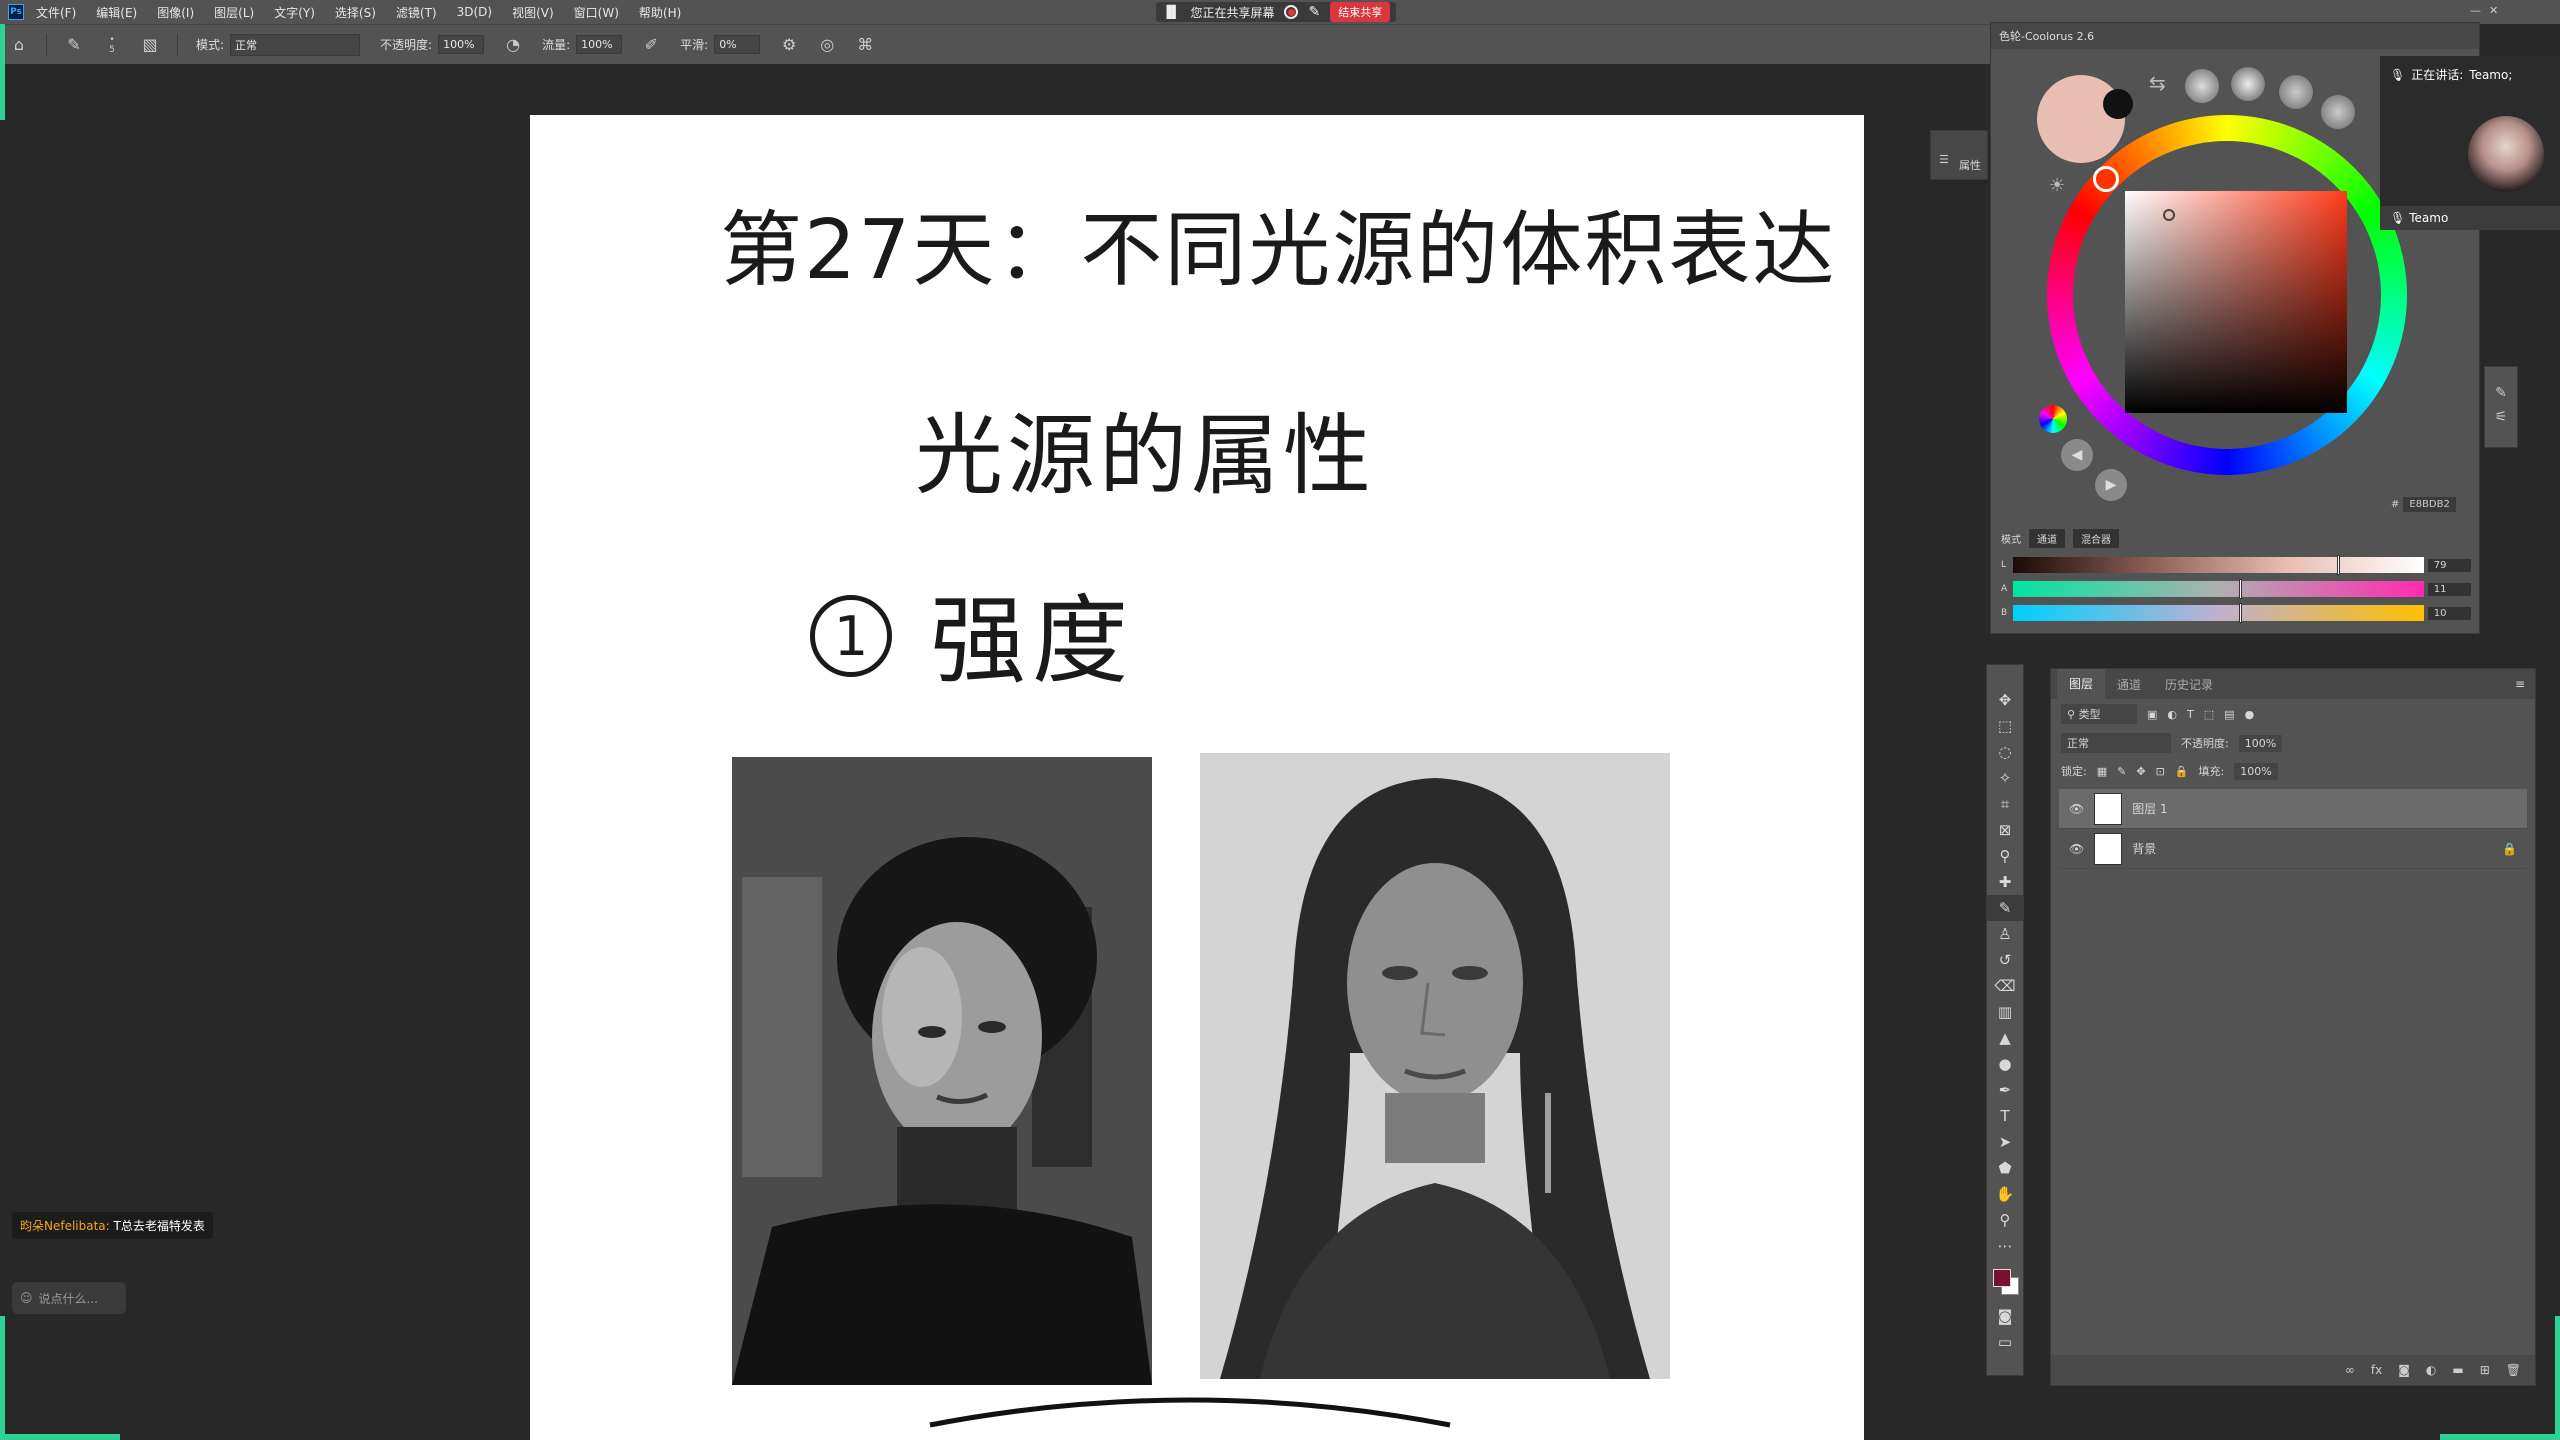  I want to click on pressure-size-icon: ◎, so click(827, 45).